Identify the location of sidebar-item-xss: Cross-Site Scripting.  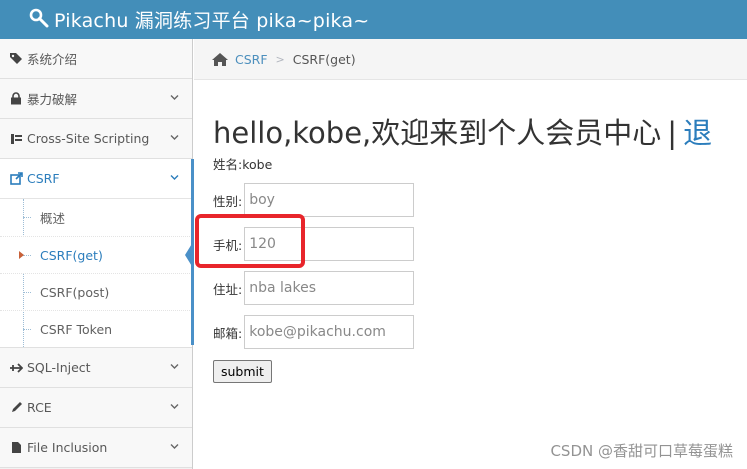
(96, 139).